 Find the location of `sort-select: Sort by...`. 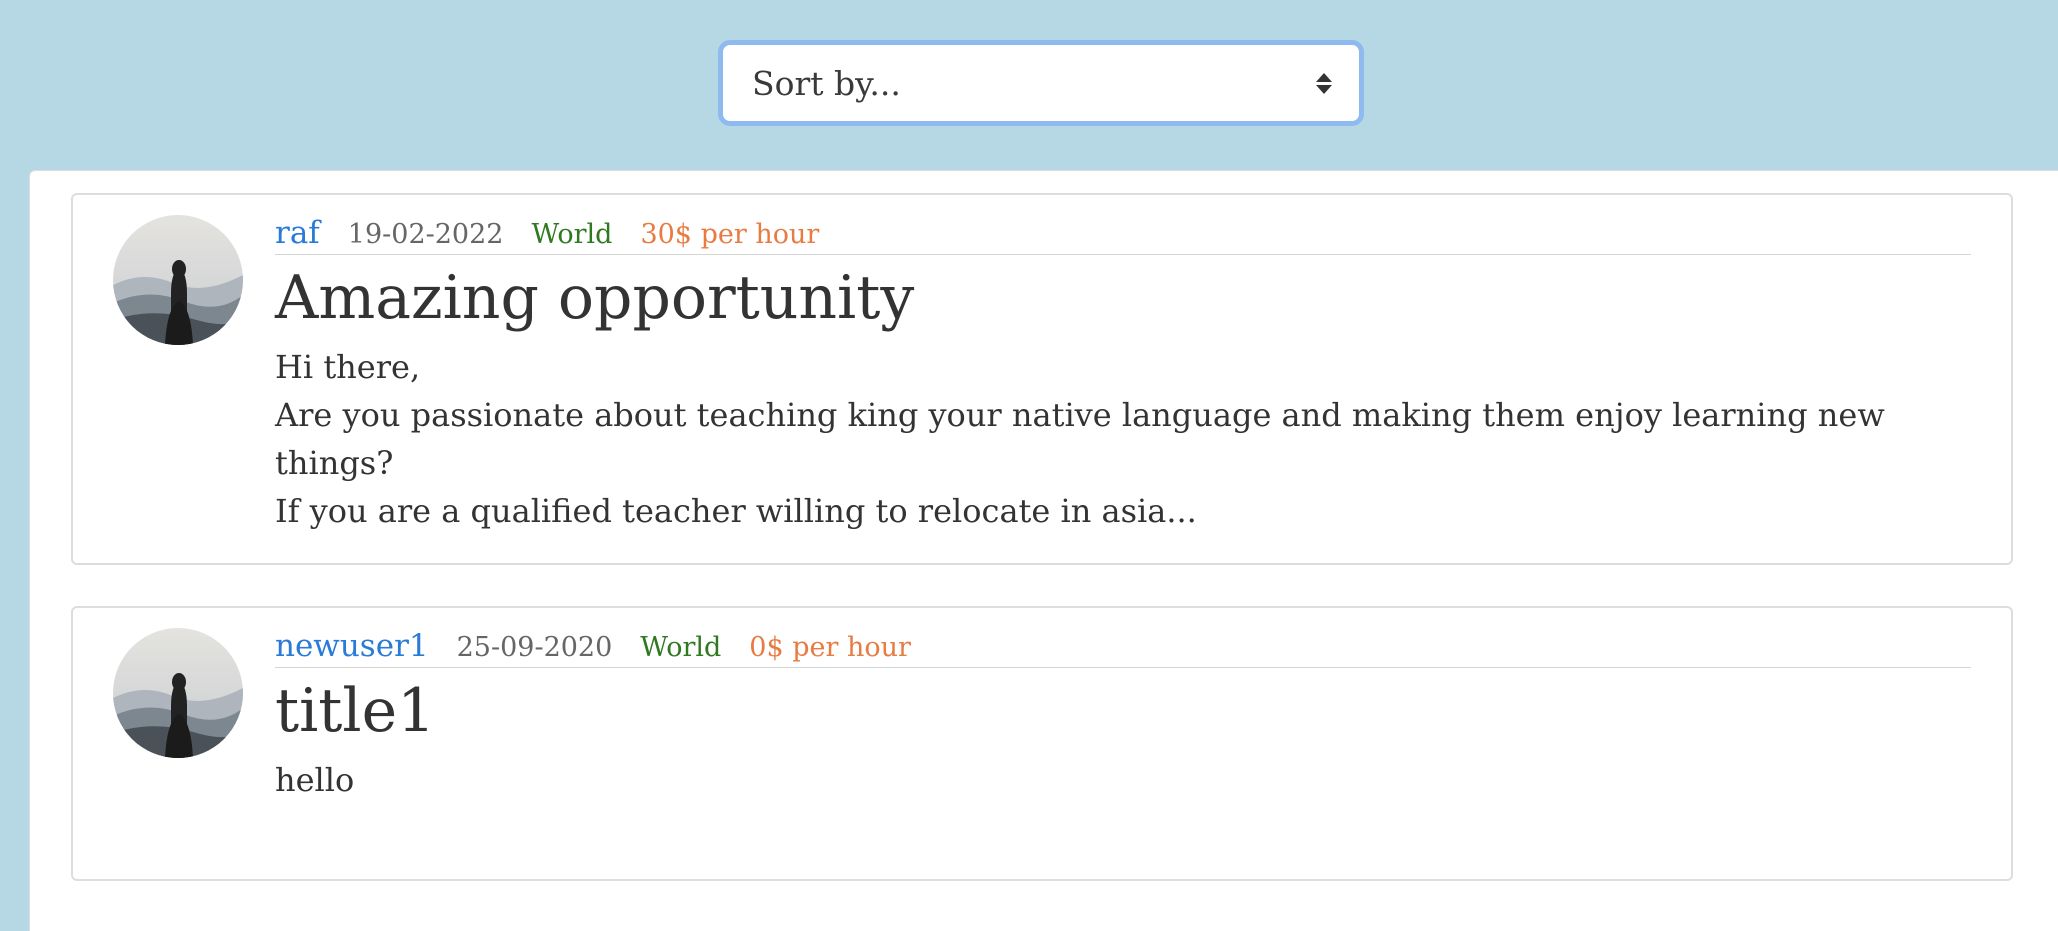

sort-select: Sort by... is located at coordinates (1041, 83).